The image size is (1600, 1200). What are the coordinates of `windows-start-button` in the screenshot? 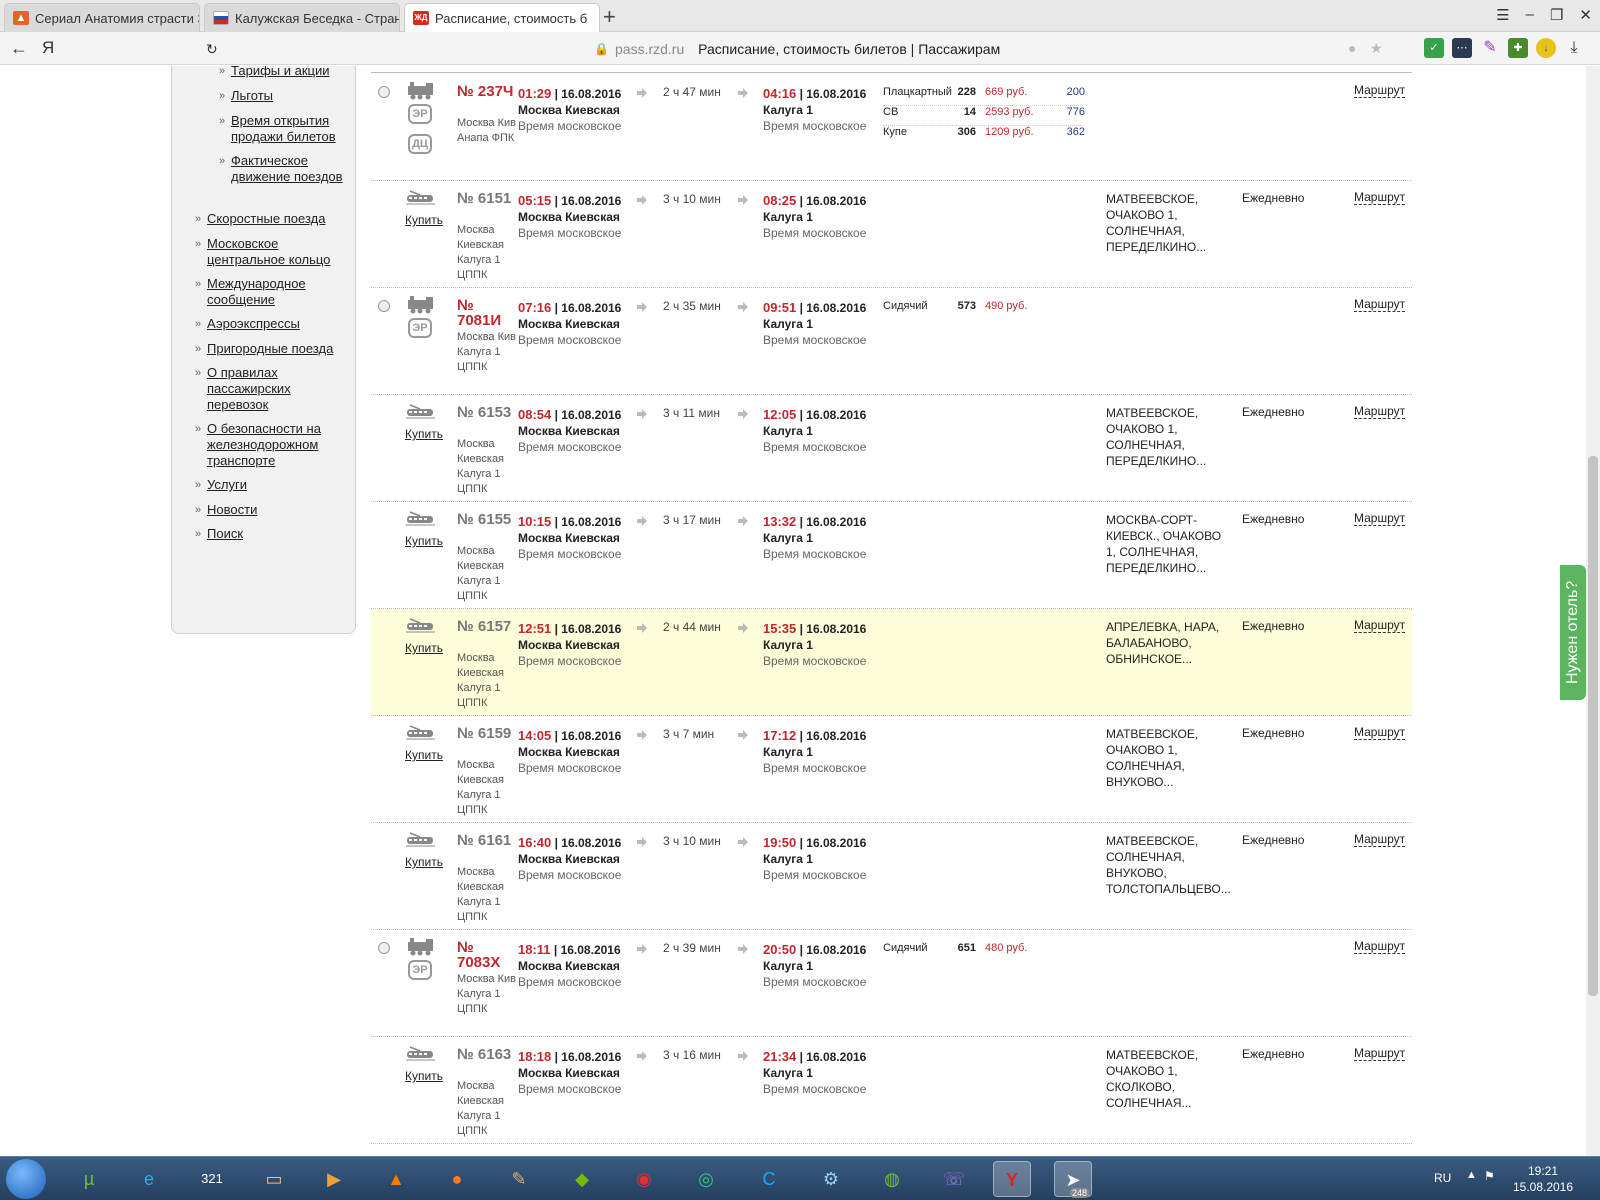 It's located at (26, 1179).